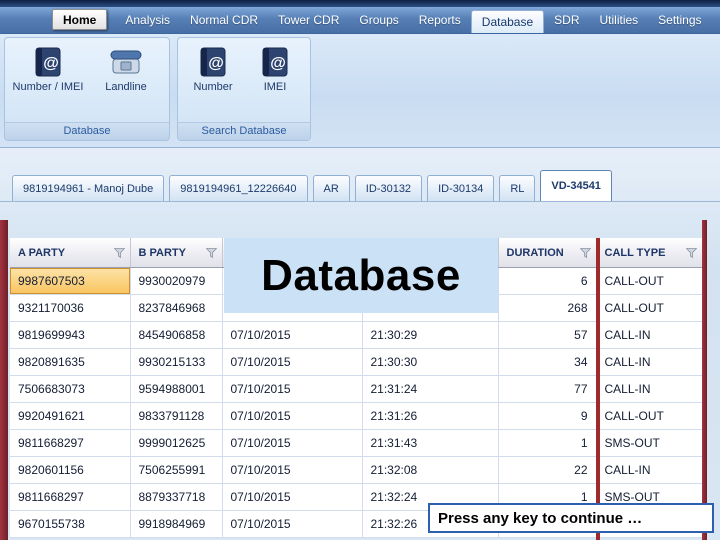 The height and width of the screenshot is (540, 720). What do you see at coordinates (598, 389) in the screenshot?
I see `call-type-highlight-line-left` at bounding box center [598, 389].